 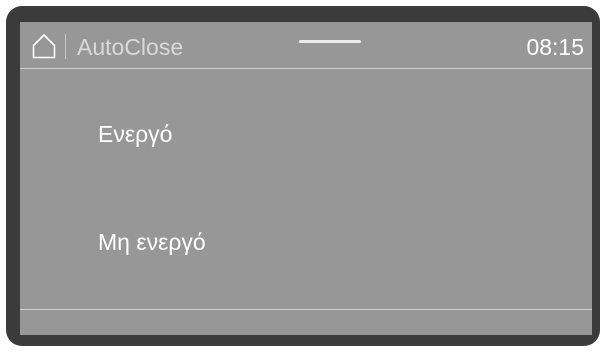 I want to click on page-title: AutoClose, so click(x=130, y=47).